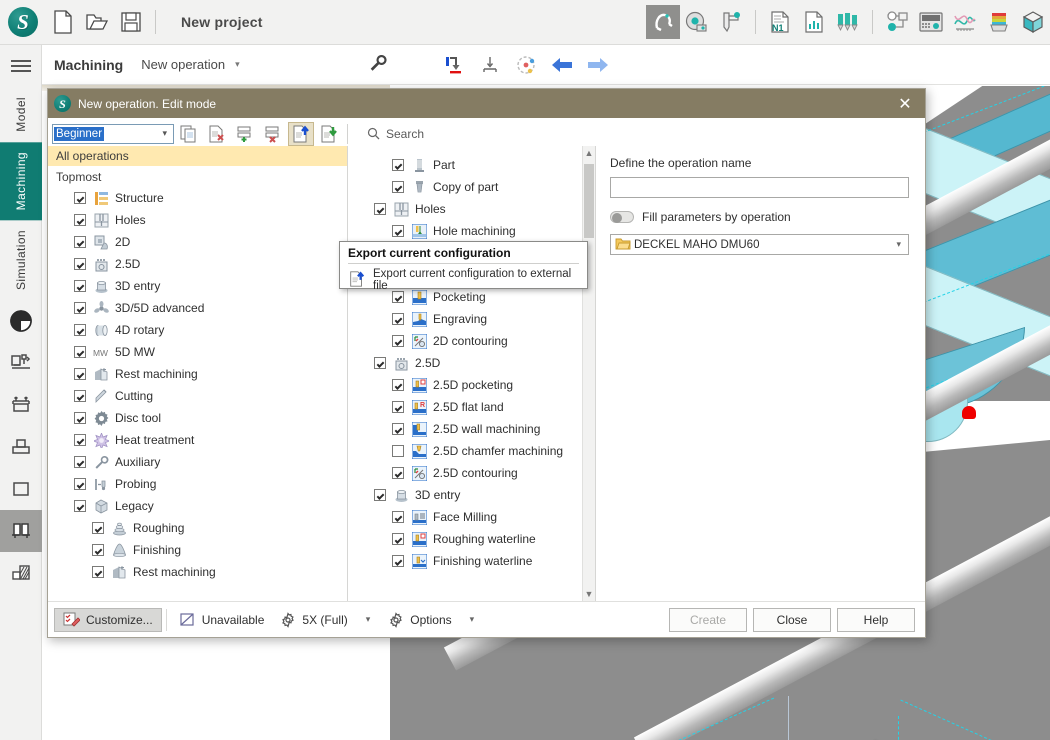  What do you see at coordinates (197, 528) in the screenshot?
I see `tree-item-roughing: Roughing` at bounding box center [197, 528].